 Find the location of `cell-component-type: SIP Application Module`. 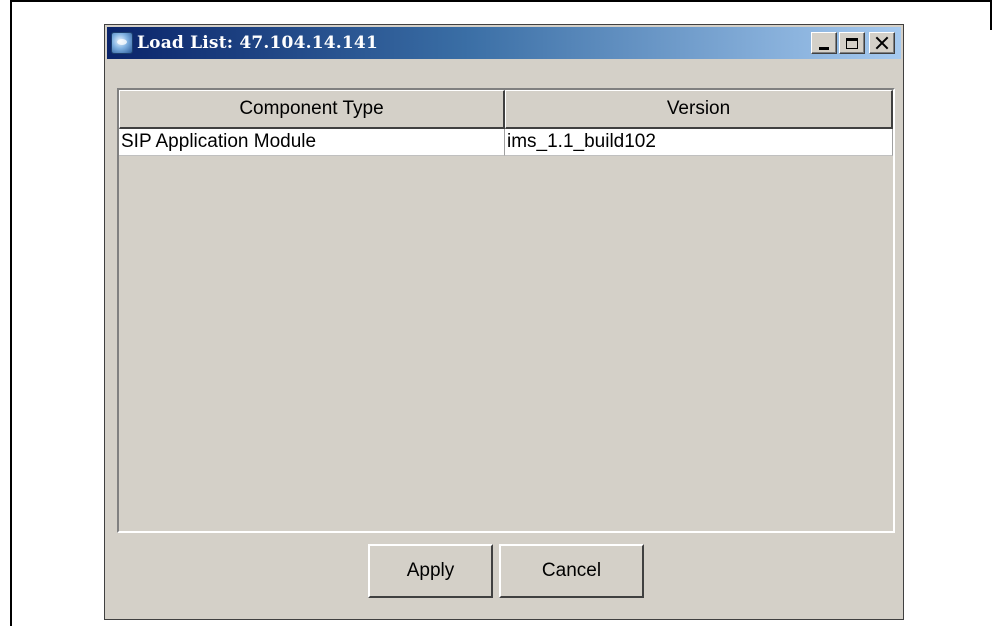

cell-component-type: SIP Application Module is located at coordinates (312, 142).